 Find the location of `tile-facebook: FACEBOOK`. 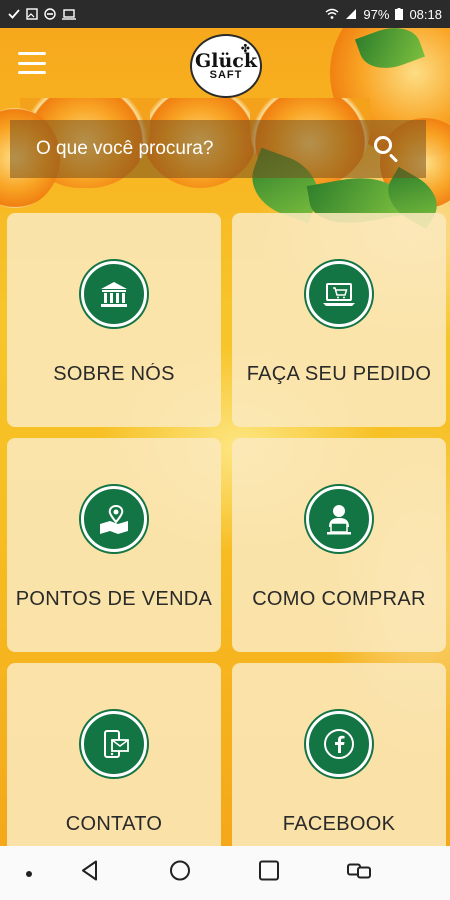

tile-facebook: FACEBOOK is located at coordinates (339, 770).